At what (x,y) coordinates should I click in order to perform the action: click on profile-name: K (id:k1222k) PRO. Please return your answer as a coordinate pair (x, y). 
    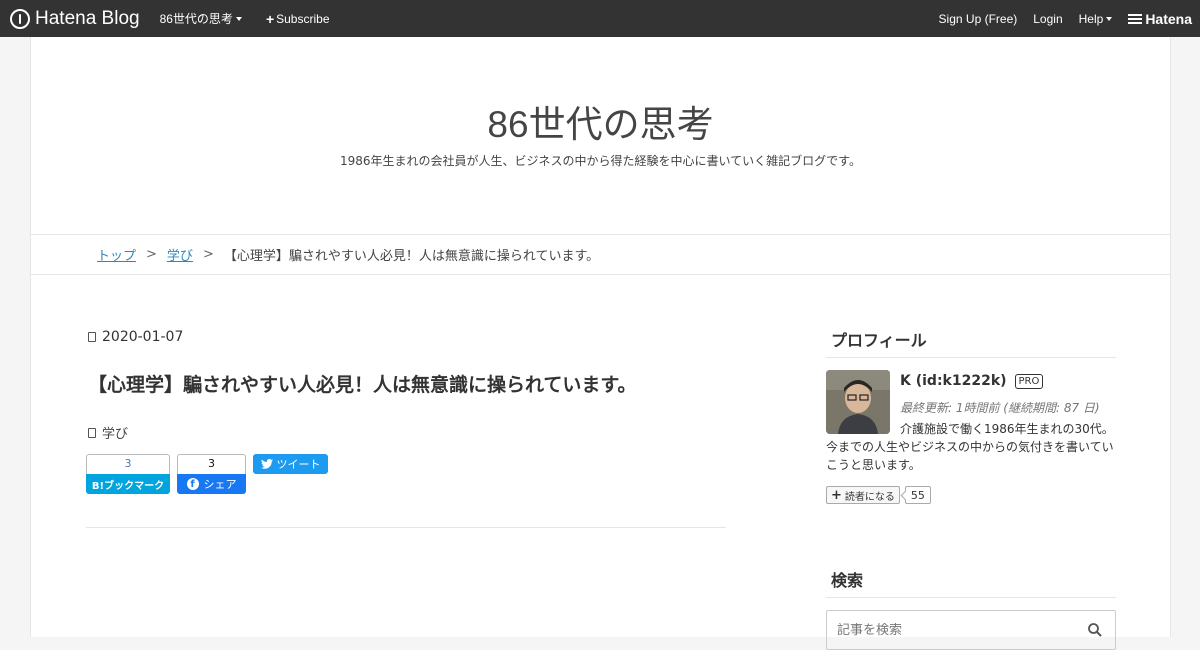
    Looking at the image, I should click on (972, 381).